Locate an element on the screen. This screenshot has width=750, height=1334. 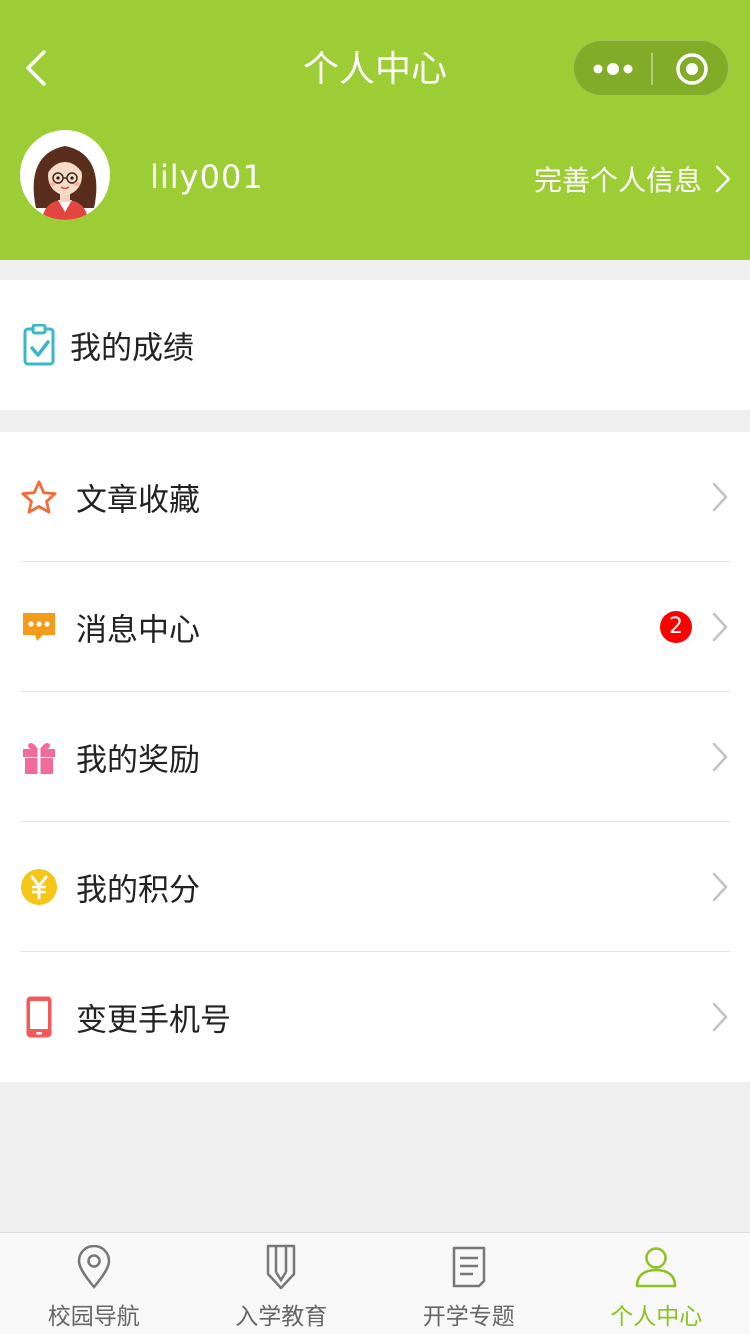
menu-item-change-phone: 变更手机号 is located at coordinates (375, 1017).